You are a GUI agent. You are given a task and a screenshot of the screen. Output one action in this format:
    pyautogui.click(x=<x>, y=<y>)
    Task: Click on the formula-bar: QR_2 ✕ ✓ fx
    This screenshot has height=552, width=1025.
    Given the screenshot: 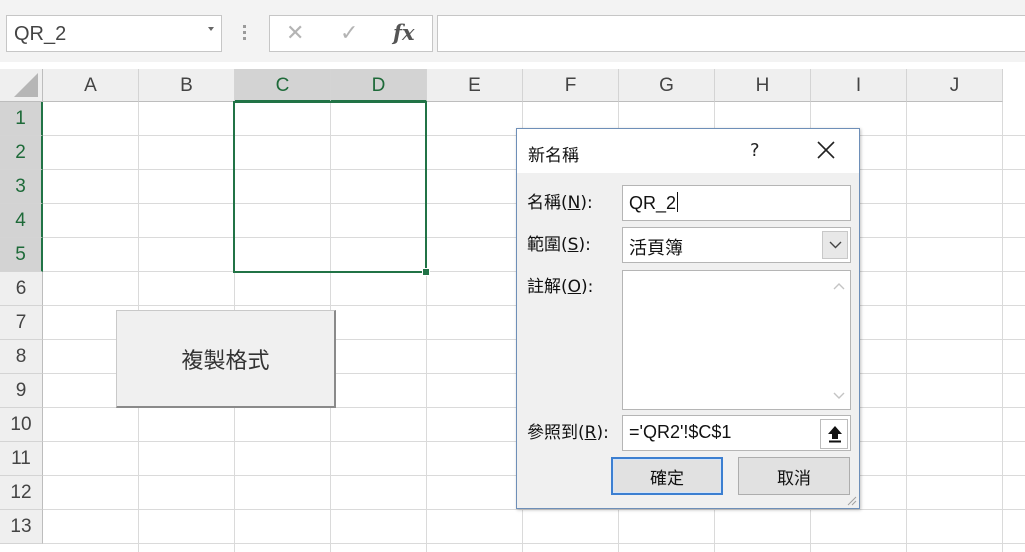 What is the action you would take?
    pyautogui.click(x=512, y=31)
    